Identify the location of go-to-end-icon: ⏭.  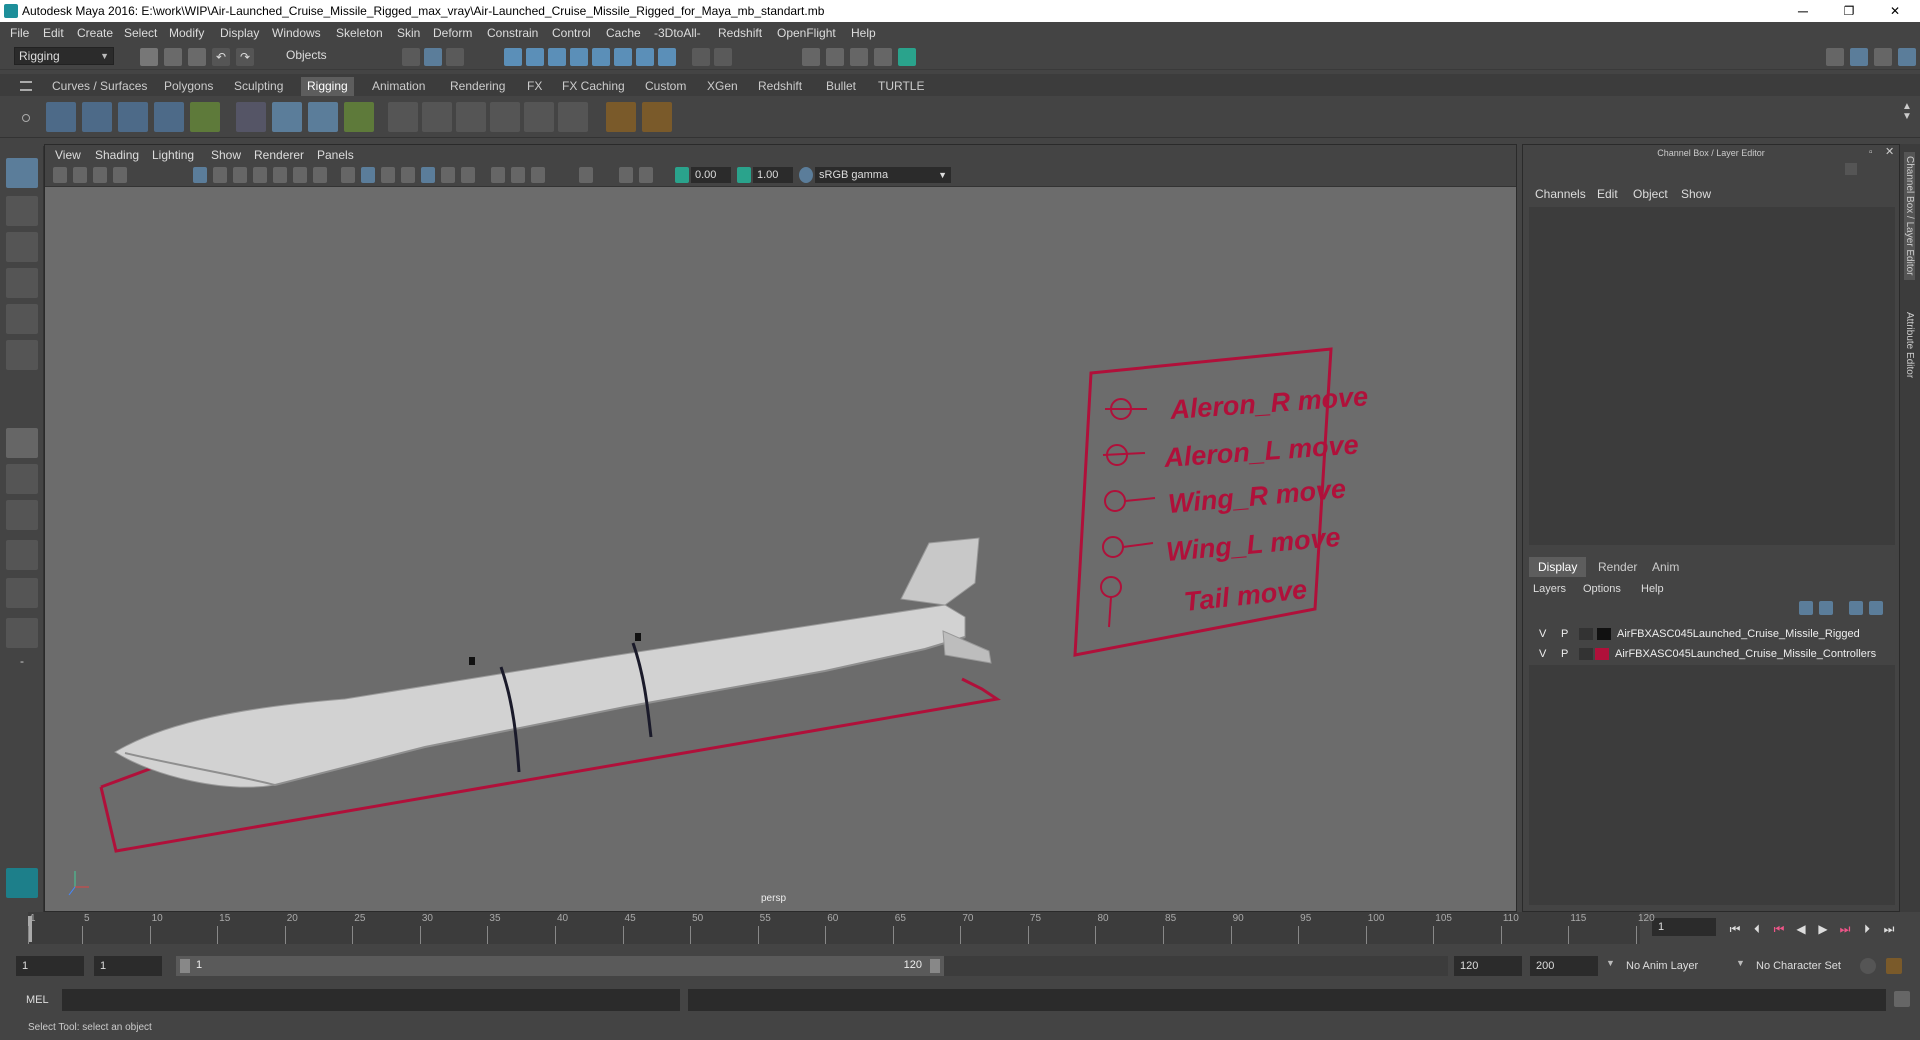
(1889, 929).